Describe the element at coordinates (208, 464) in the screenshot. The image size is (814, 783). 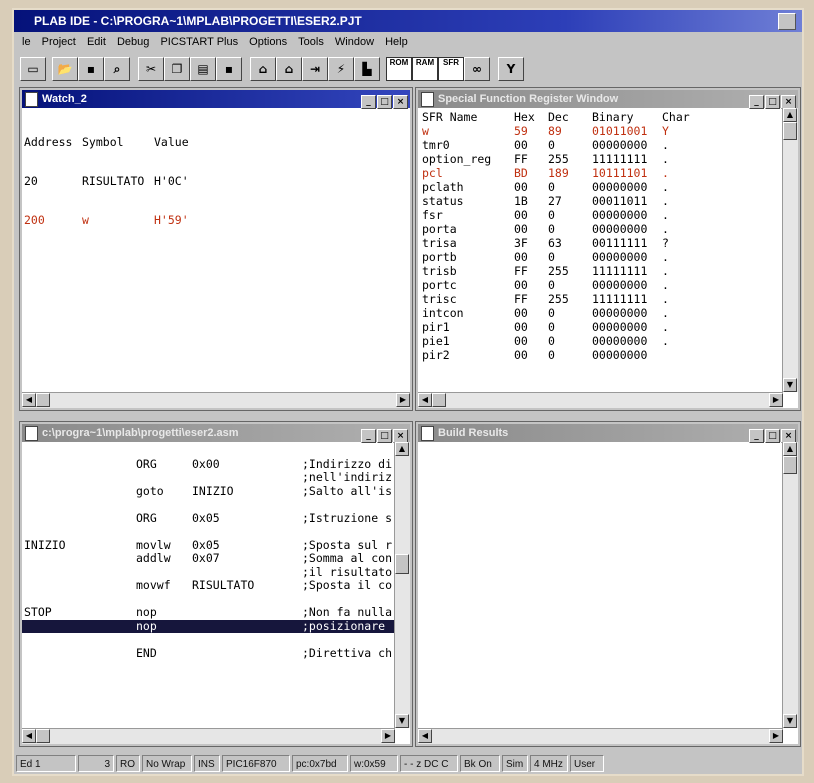
I see `code-line: ORG 0x00 ;Indirizzo di` at that location.